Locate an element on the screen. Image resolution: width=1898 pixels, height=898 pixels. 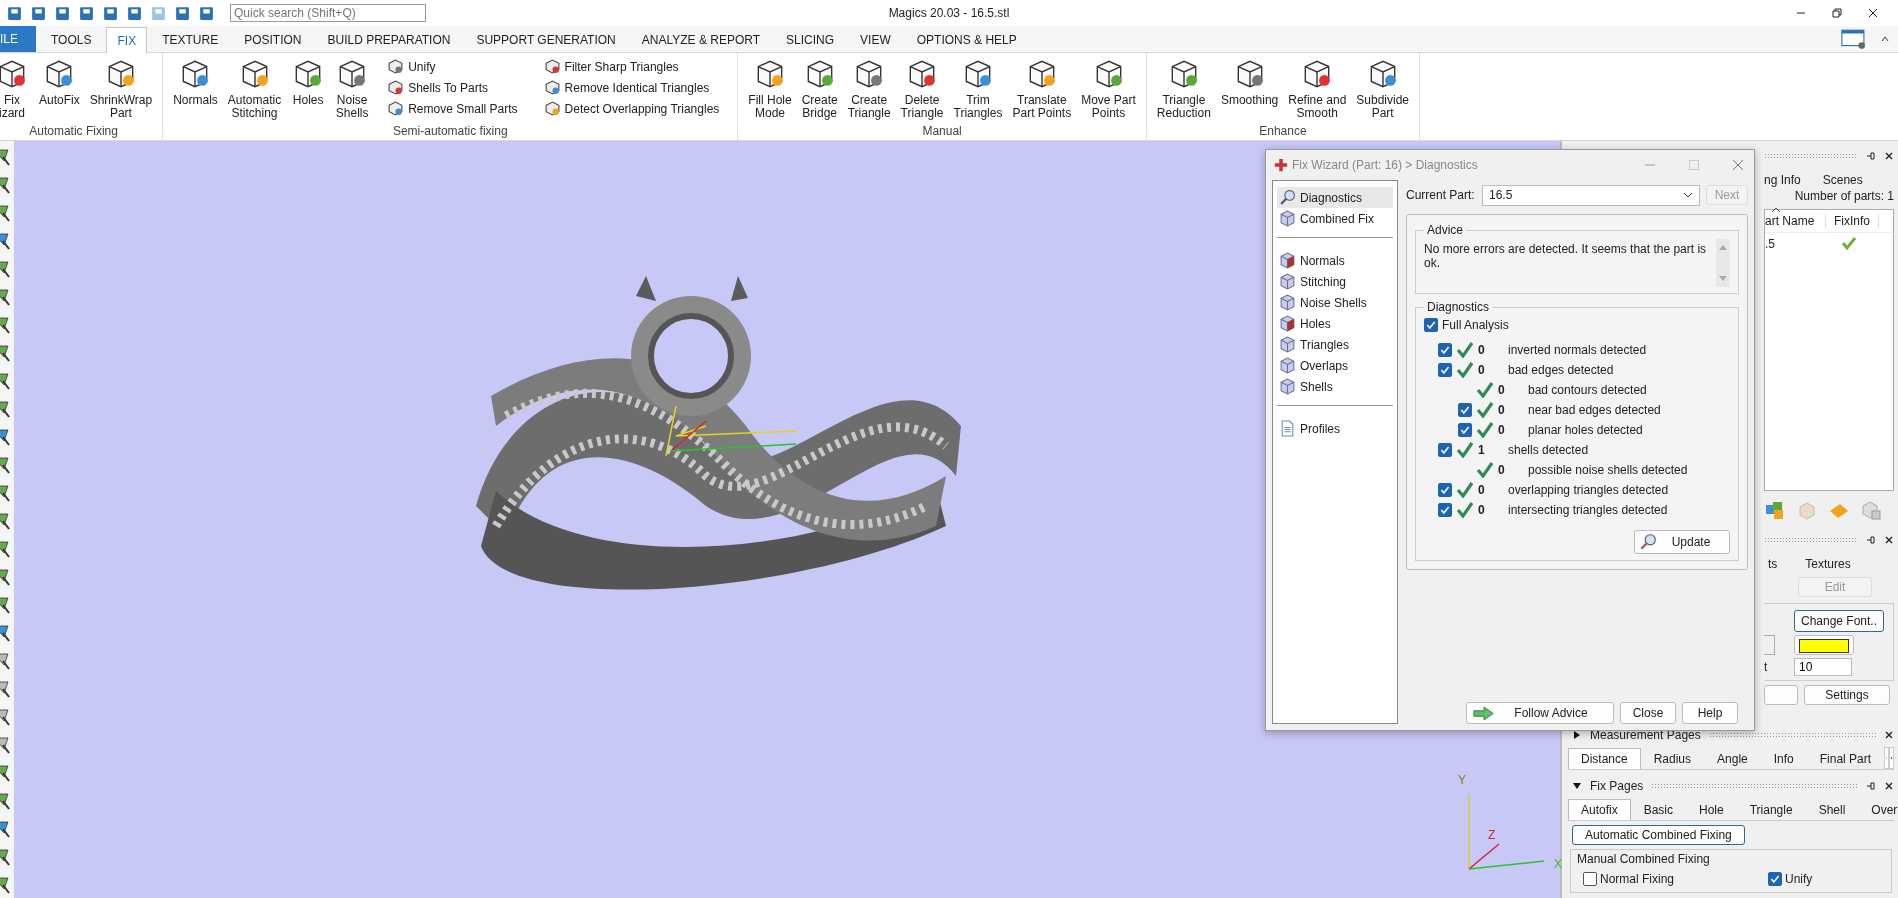
ribbon-button: Fill Hole Mode is located at coordinates (770, 90).